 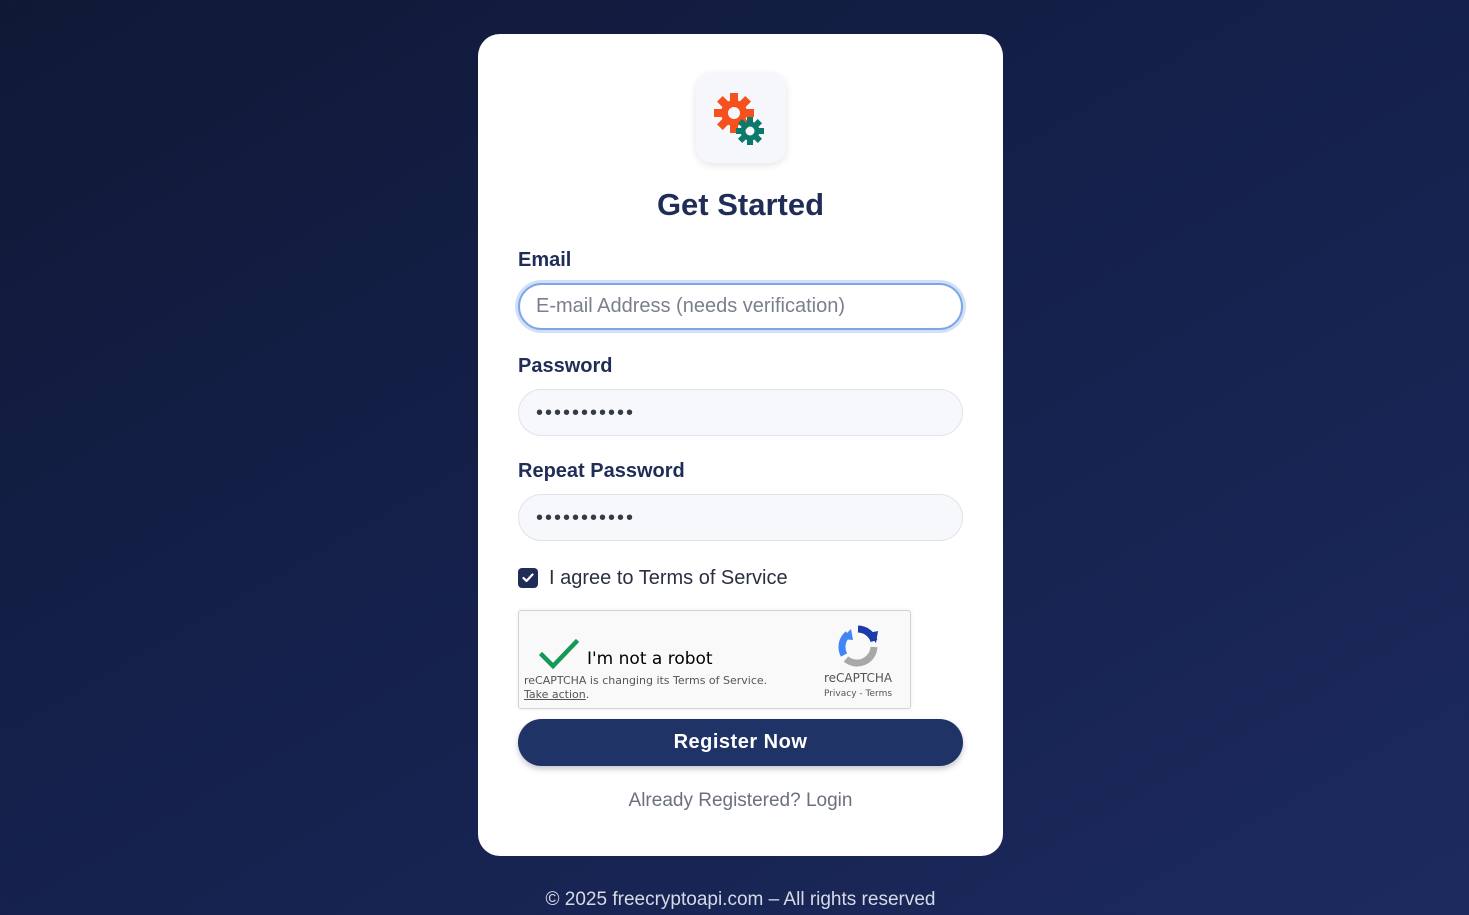 What do you see at coordinates (740, 306) in the screenshot?
I see `email-input` at bounding box center [740, 306].